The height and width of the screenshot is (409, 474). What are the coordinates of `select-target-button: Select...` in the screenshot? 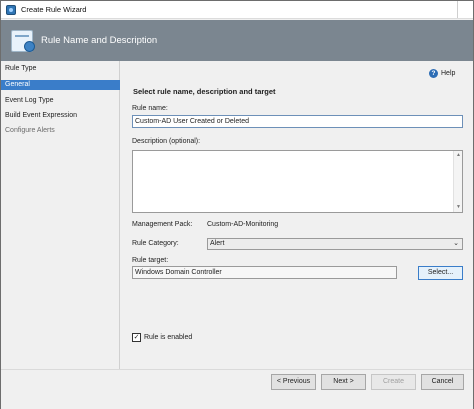 It's located at (440, 273).